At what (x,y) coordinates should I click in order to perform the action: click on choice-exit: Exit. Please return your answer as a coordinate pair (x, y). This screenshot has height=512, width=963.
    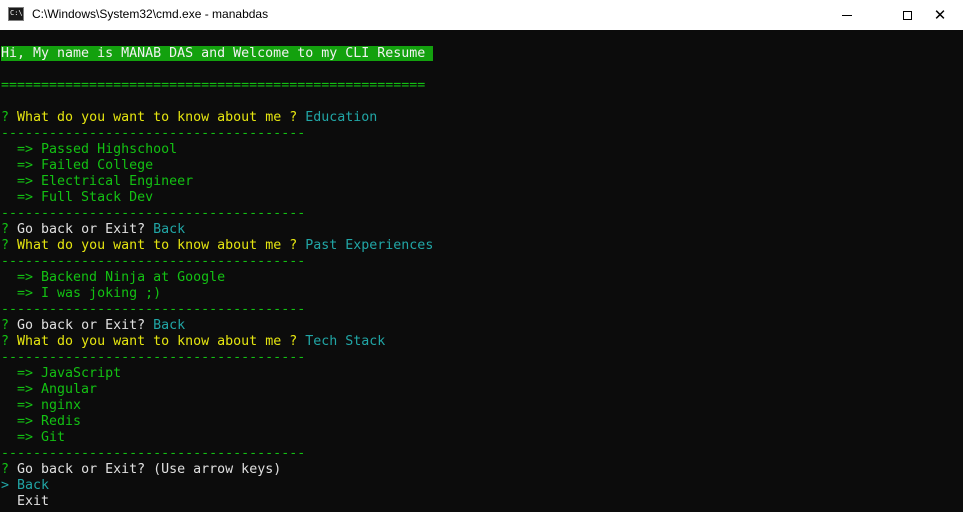
    Looking at the image, I should click on (25, 502).